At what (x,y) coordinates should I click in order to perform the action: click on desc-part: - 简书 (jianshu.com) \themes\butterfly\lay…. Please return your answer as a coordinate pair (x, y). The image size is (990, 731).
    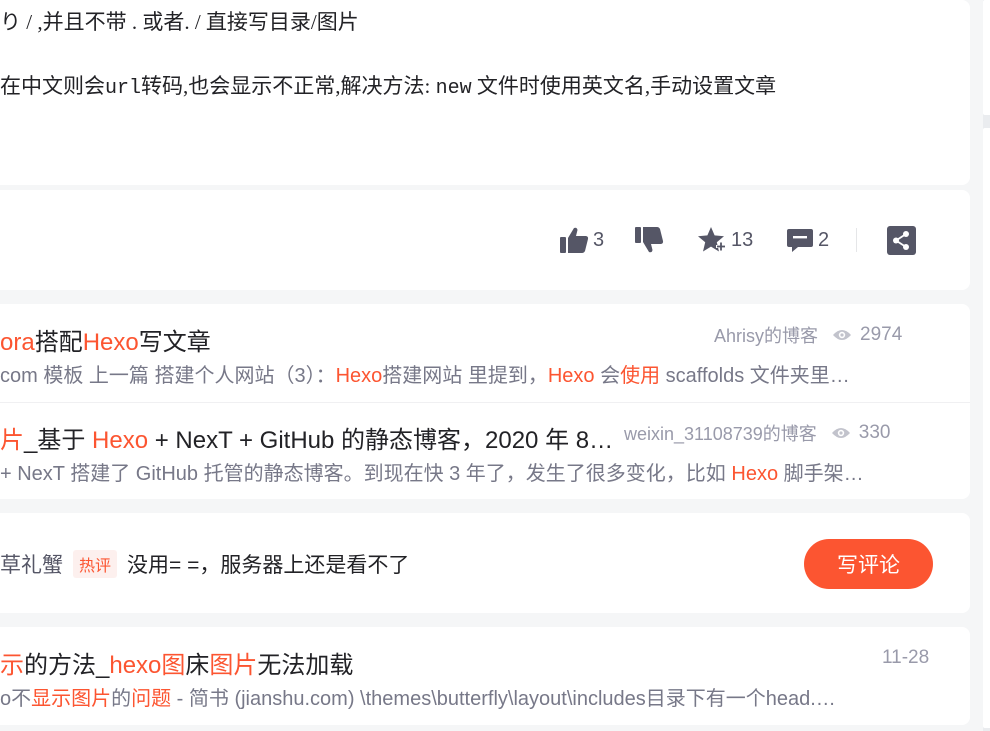
    Looking at the image, I should click on (503, 699).